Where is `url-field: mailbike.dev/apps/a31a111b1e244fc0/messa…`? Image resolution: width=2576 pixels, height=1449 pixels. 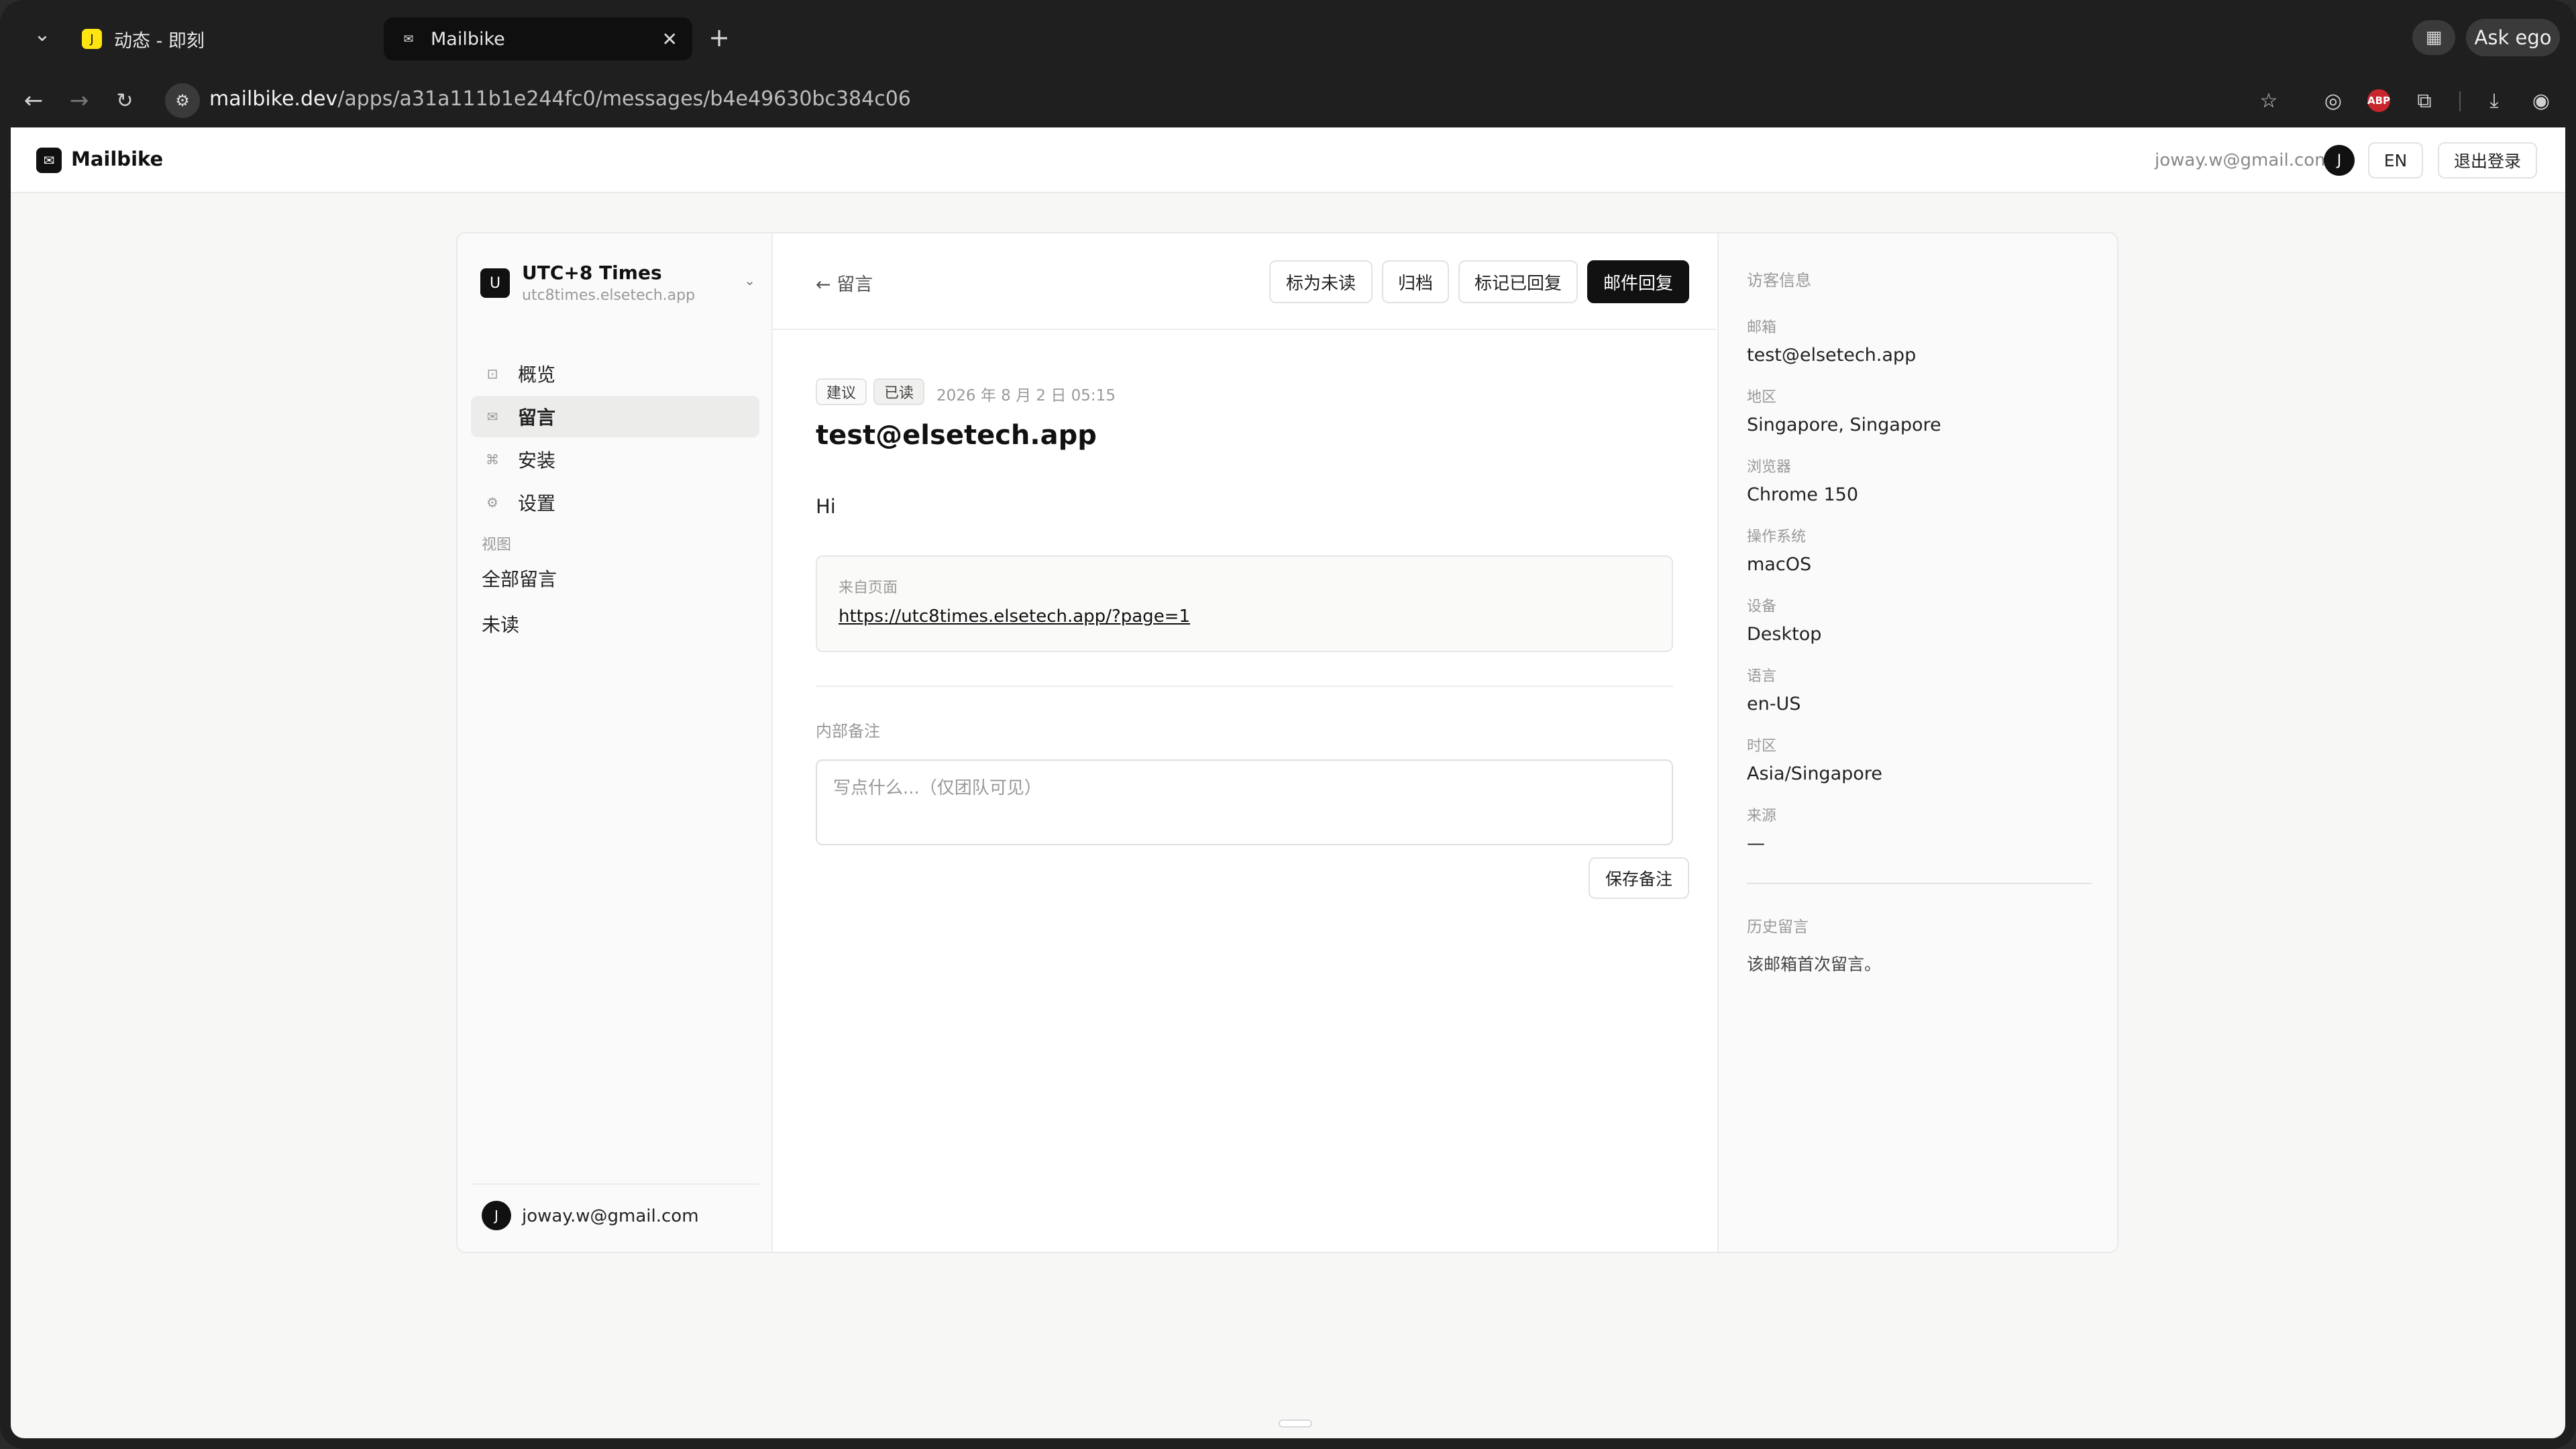
url-field: mailbike.dev/apps/a31a111b1e244fc0/messa… is located at coordinates (560, 99).